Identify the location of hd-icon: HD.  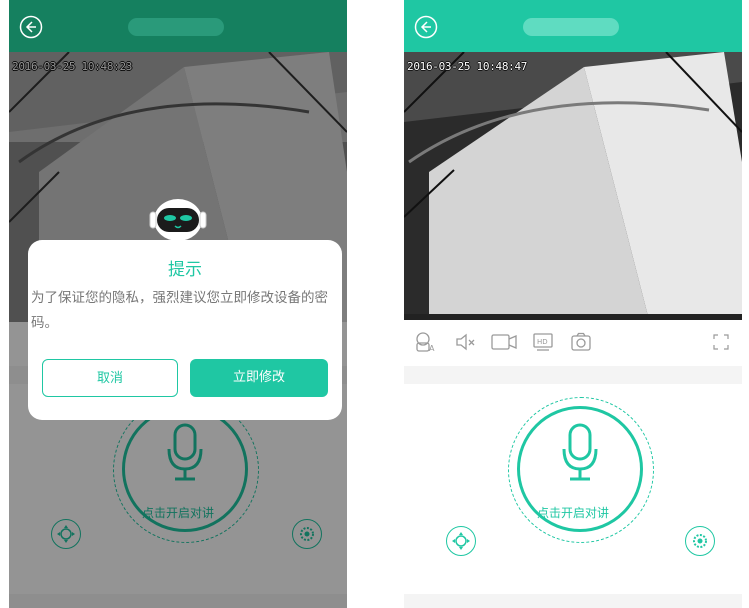
(543, 342).